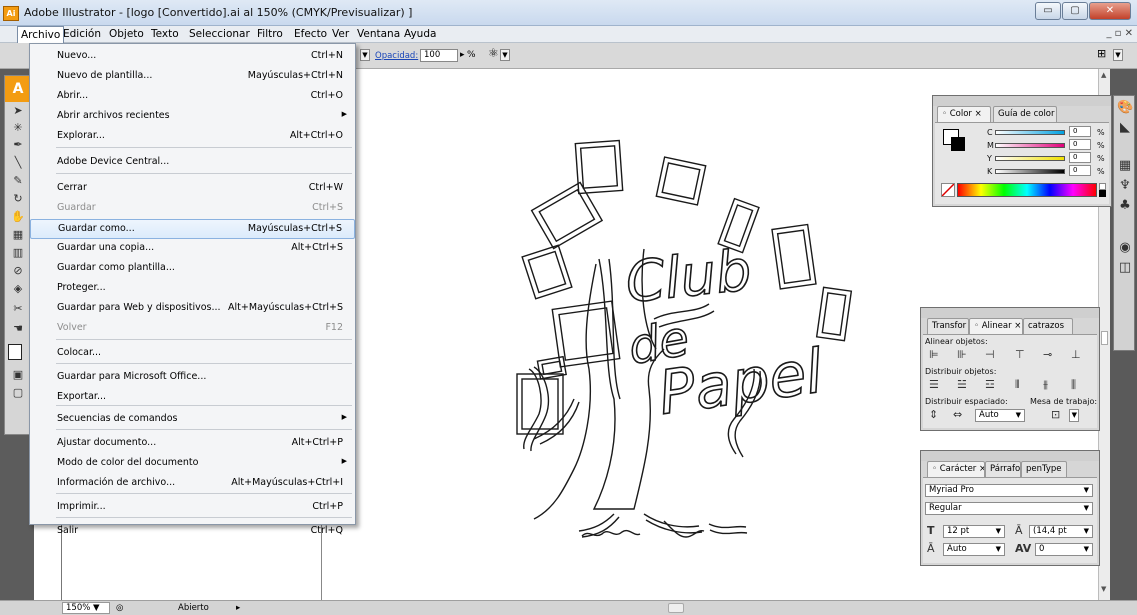  I want to click on horizontal-scroll-thumb, so click(676, 608).